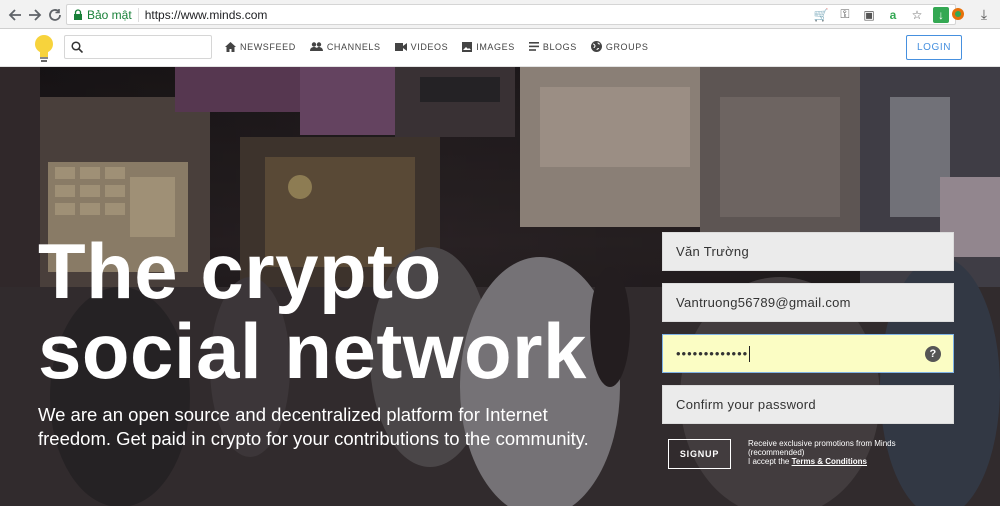  What do you see at coordinates (958, 14) in the screenshot?
I see `extension-circle-icon` at bounding box center [958, 14].